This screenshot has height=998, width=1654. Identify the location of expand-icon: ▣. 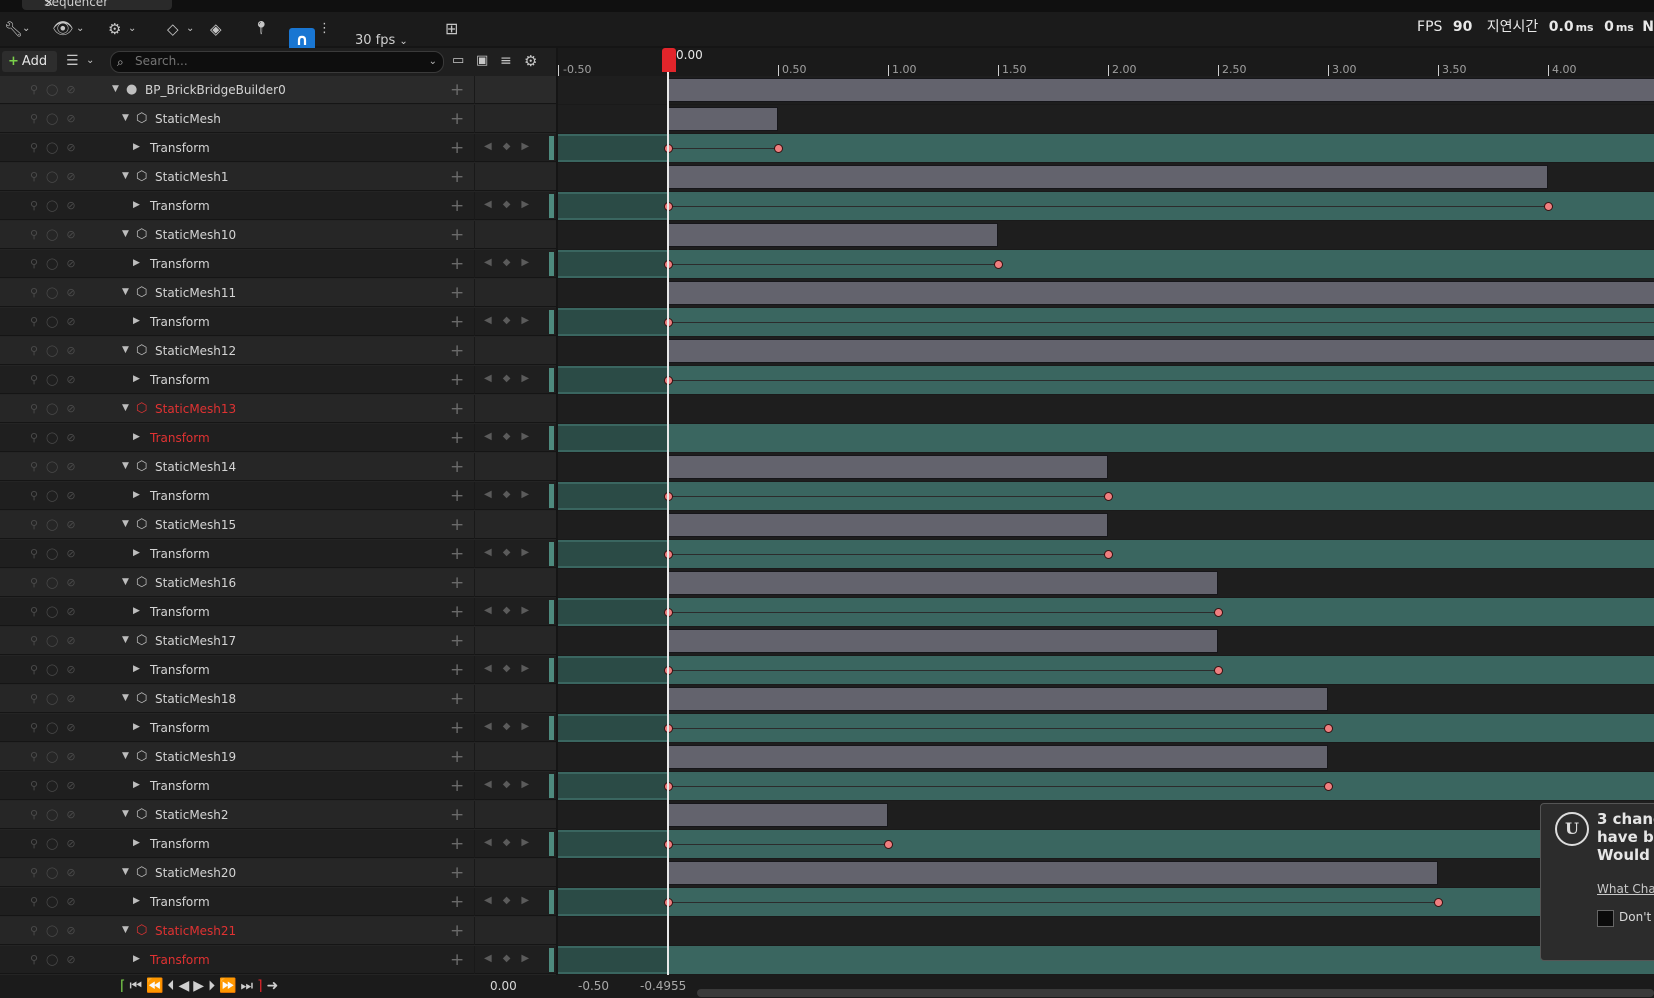
(482, 61).